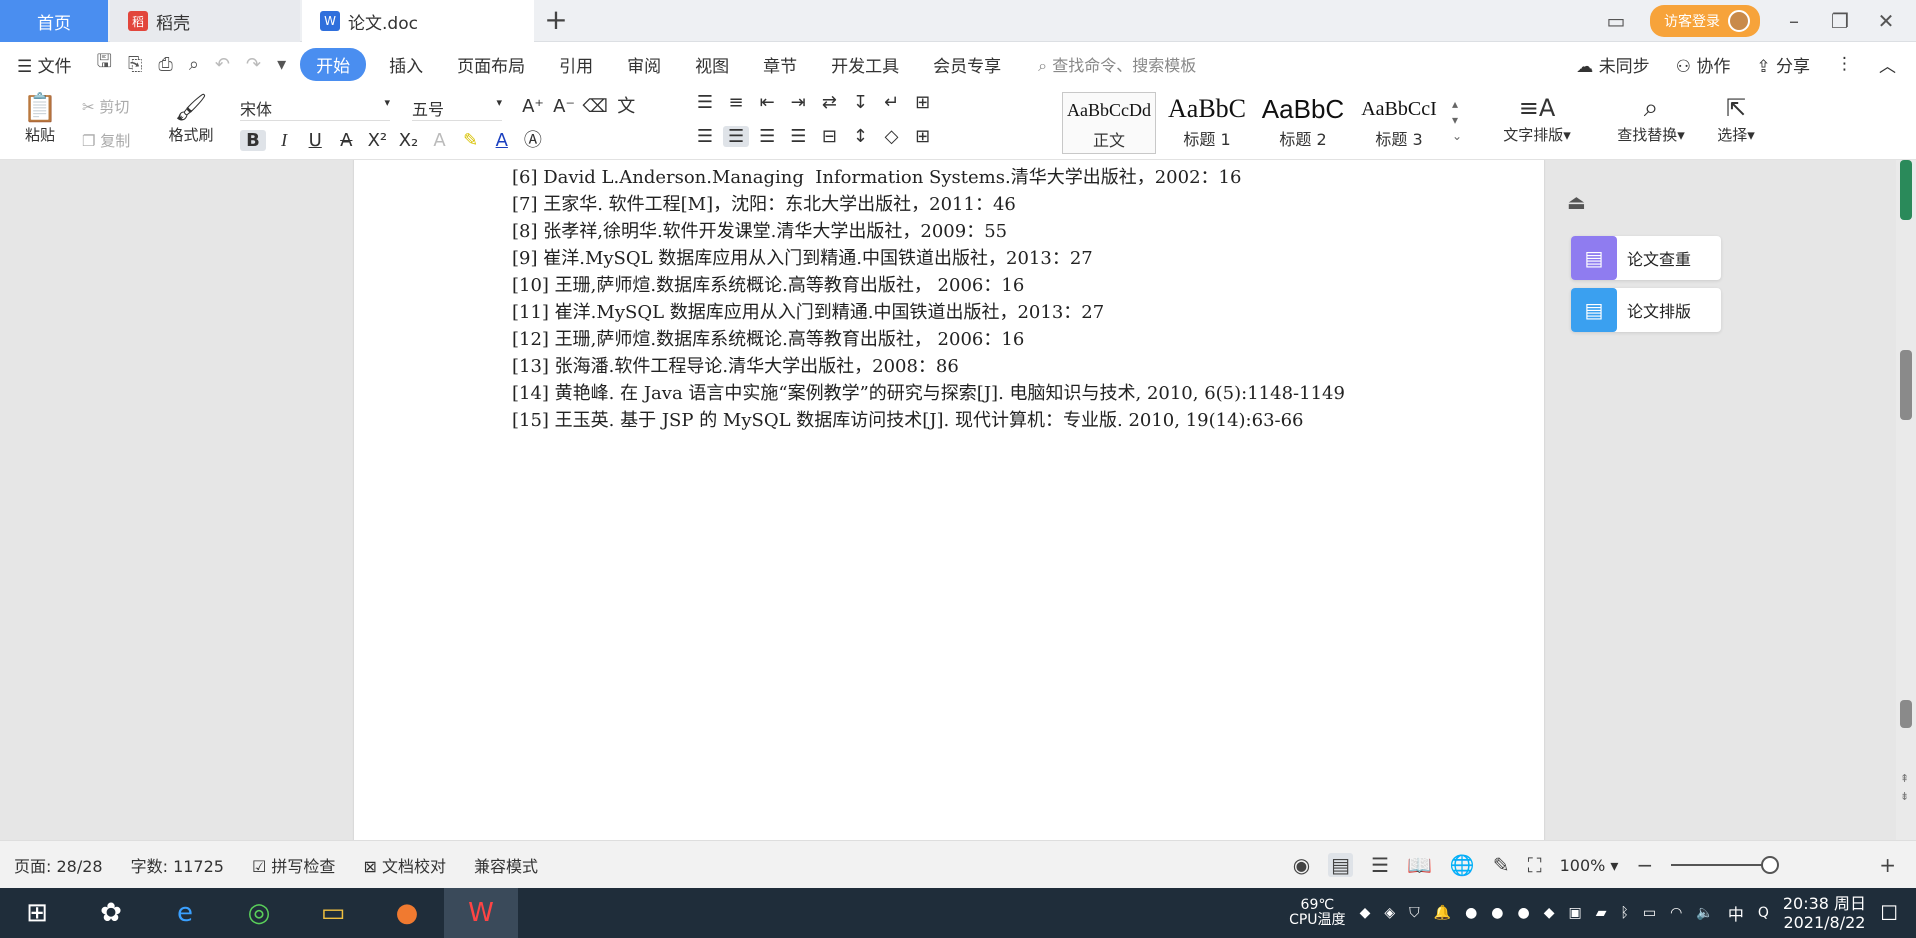 This screenshot has height=938, width=1916. I want to click on zoom-select: 100% ▾, so click(1589, 865).